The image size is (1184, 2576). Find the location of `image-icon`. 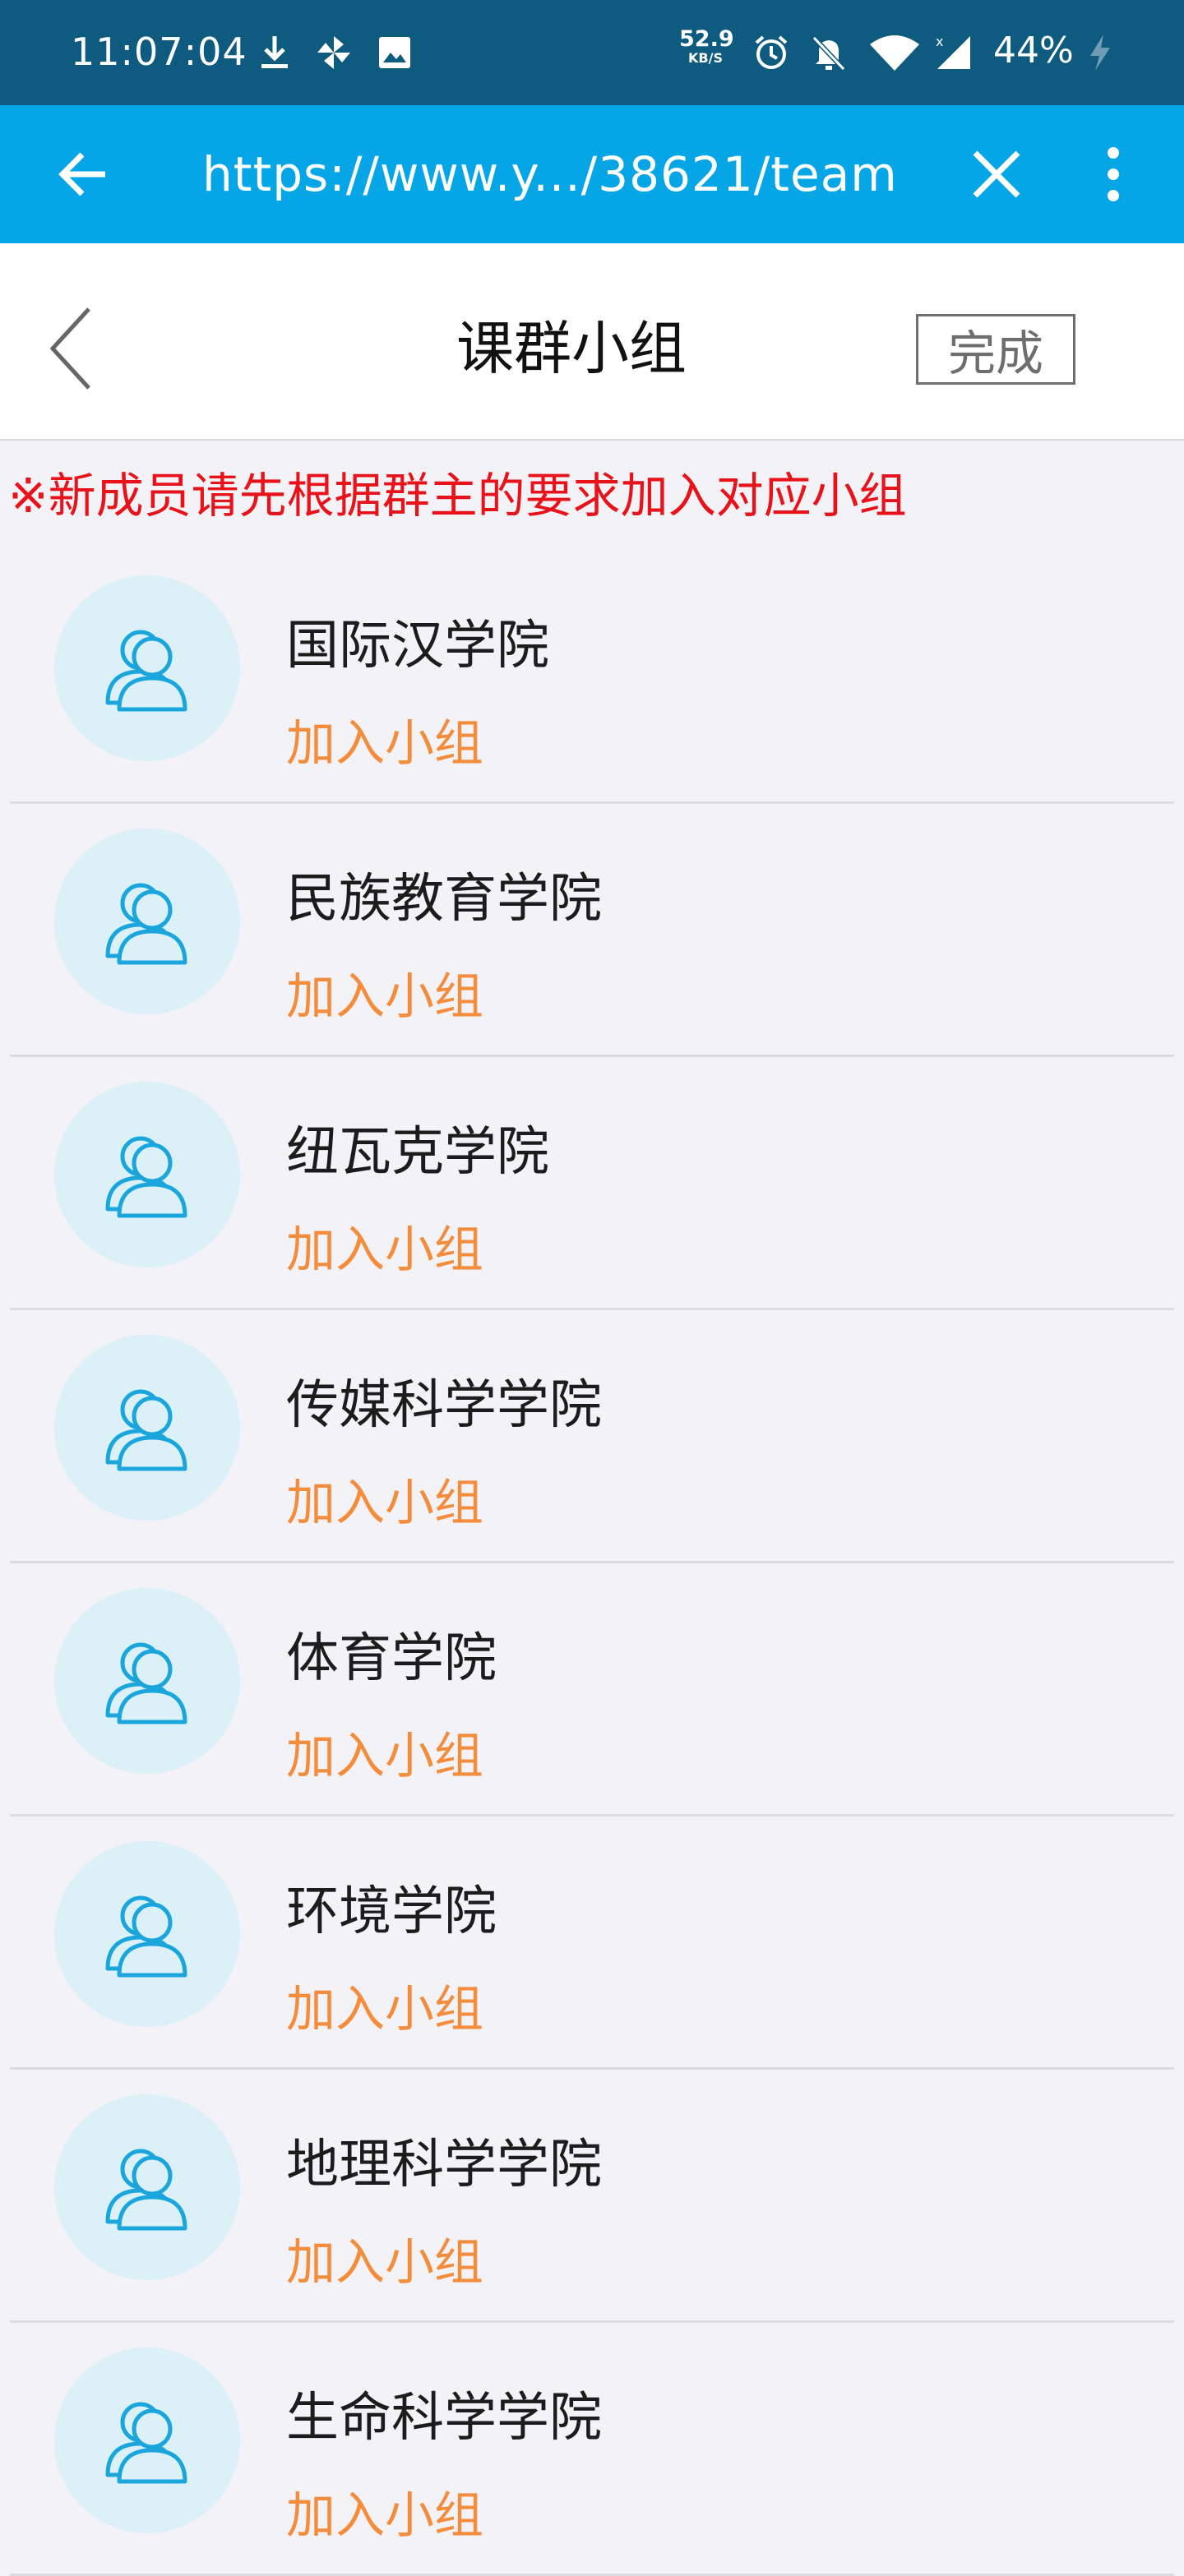

image-icon is located at coordinates (394, 52).